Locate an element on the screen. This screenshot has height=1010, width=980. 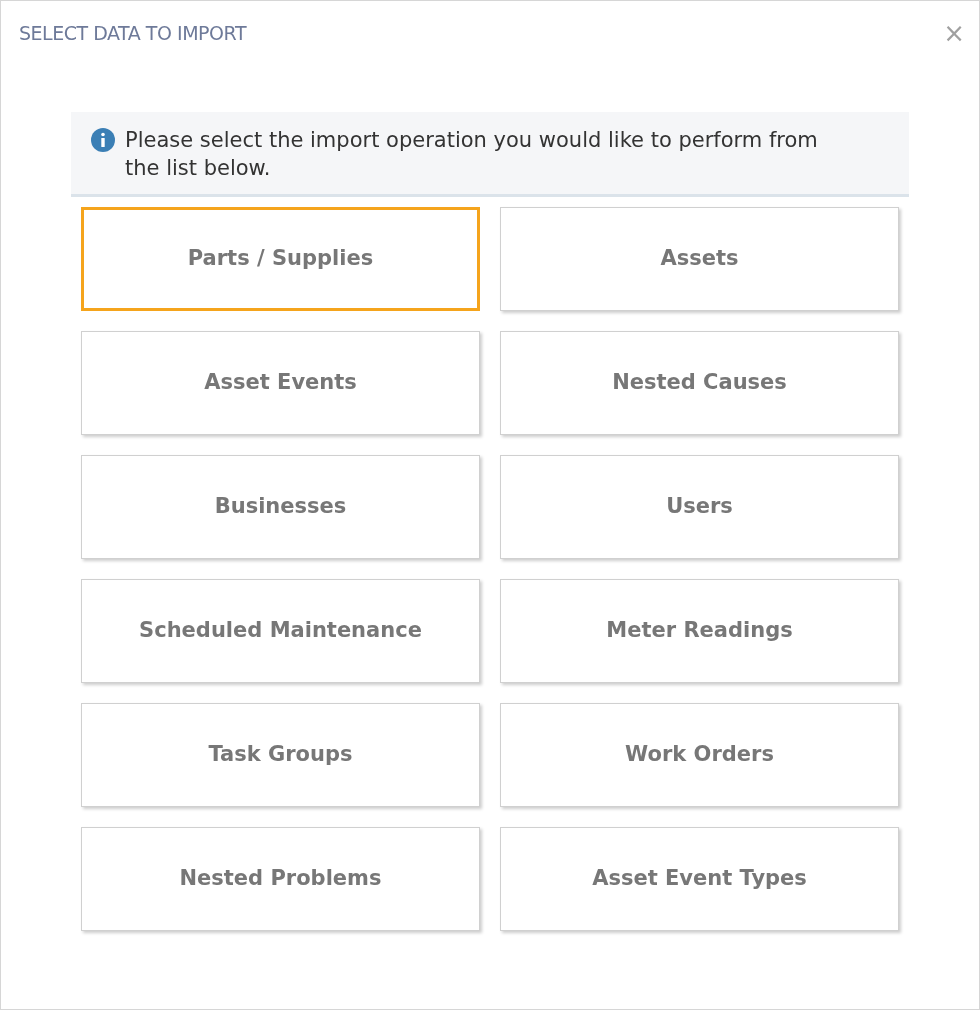
import-option: Assets is located at coordinates (699, 258).